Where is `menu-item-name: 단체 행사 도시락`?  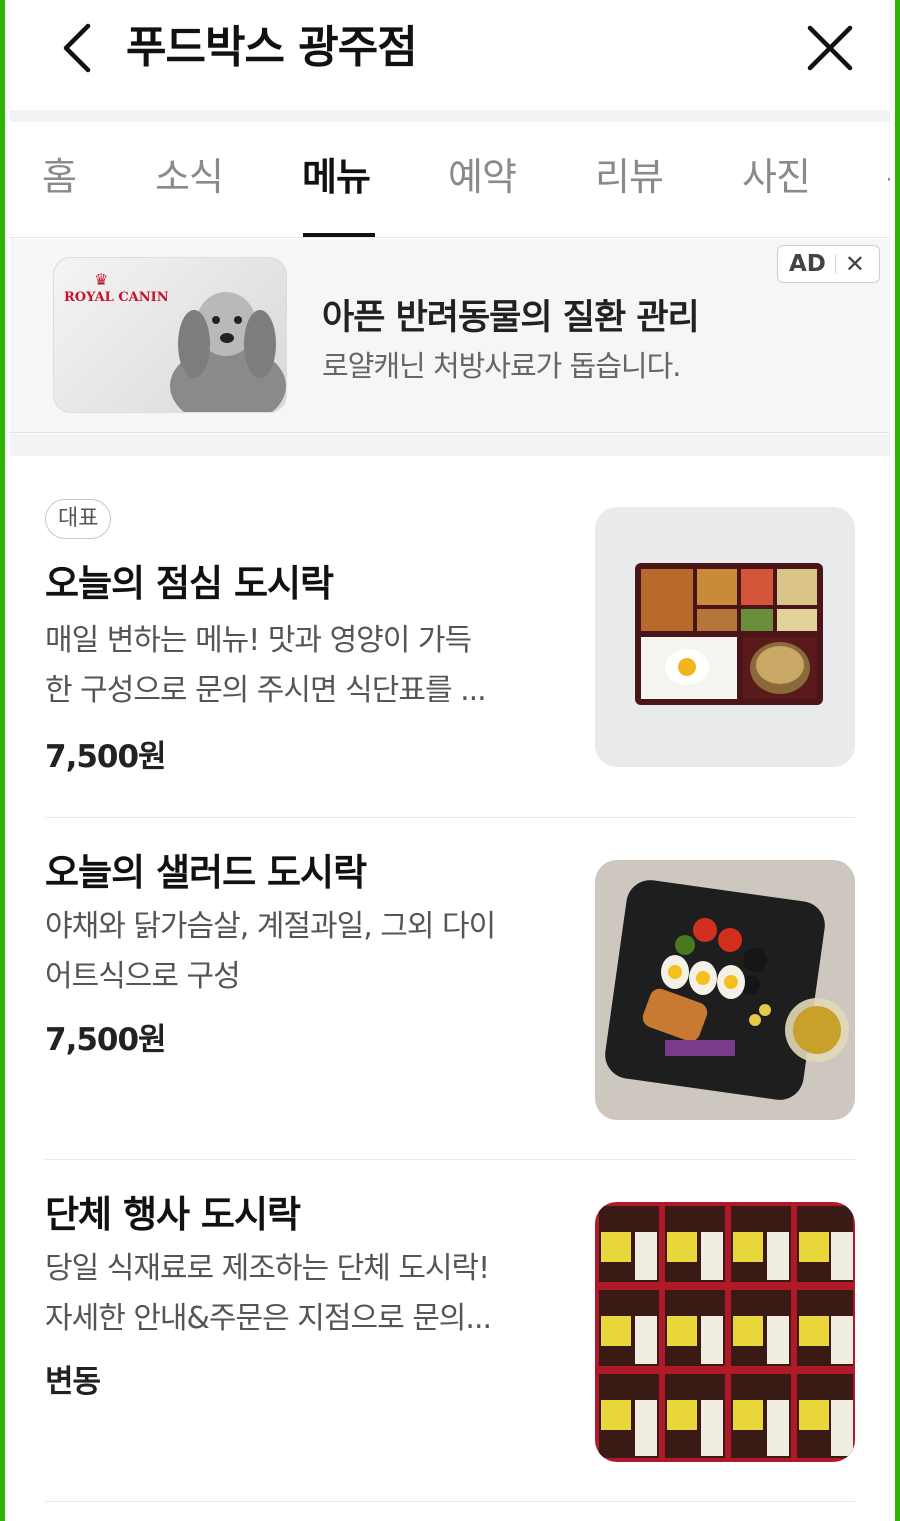
menu-item-name: 단체 행사 도시락 is located at coordinates (173, 1214).